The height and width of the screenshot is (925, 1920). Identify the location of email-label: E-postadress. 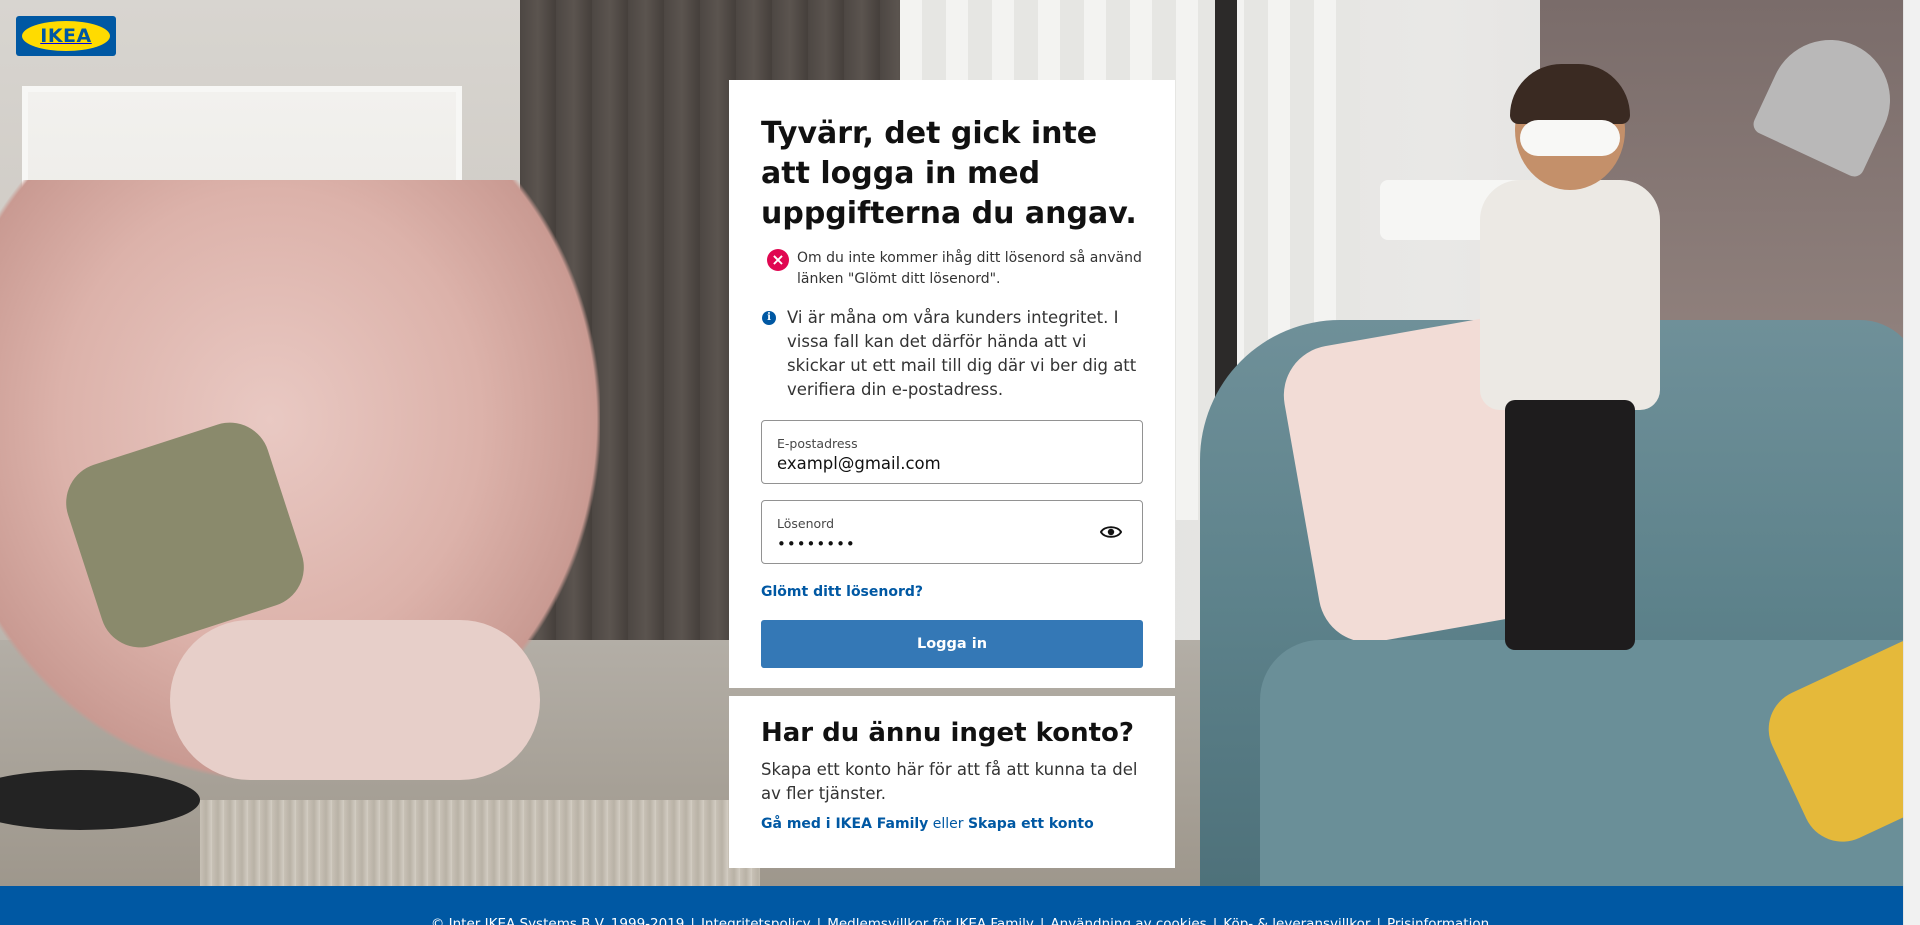
(817, 443).